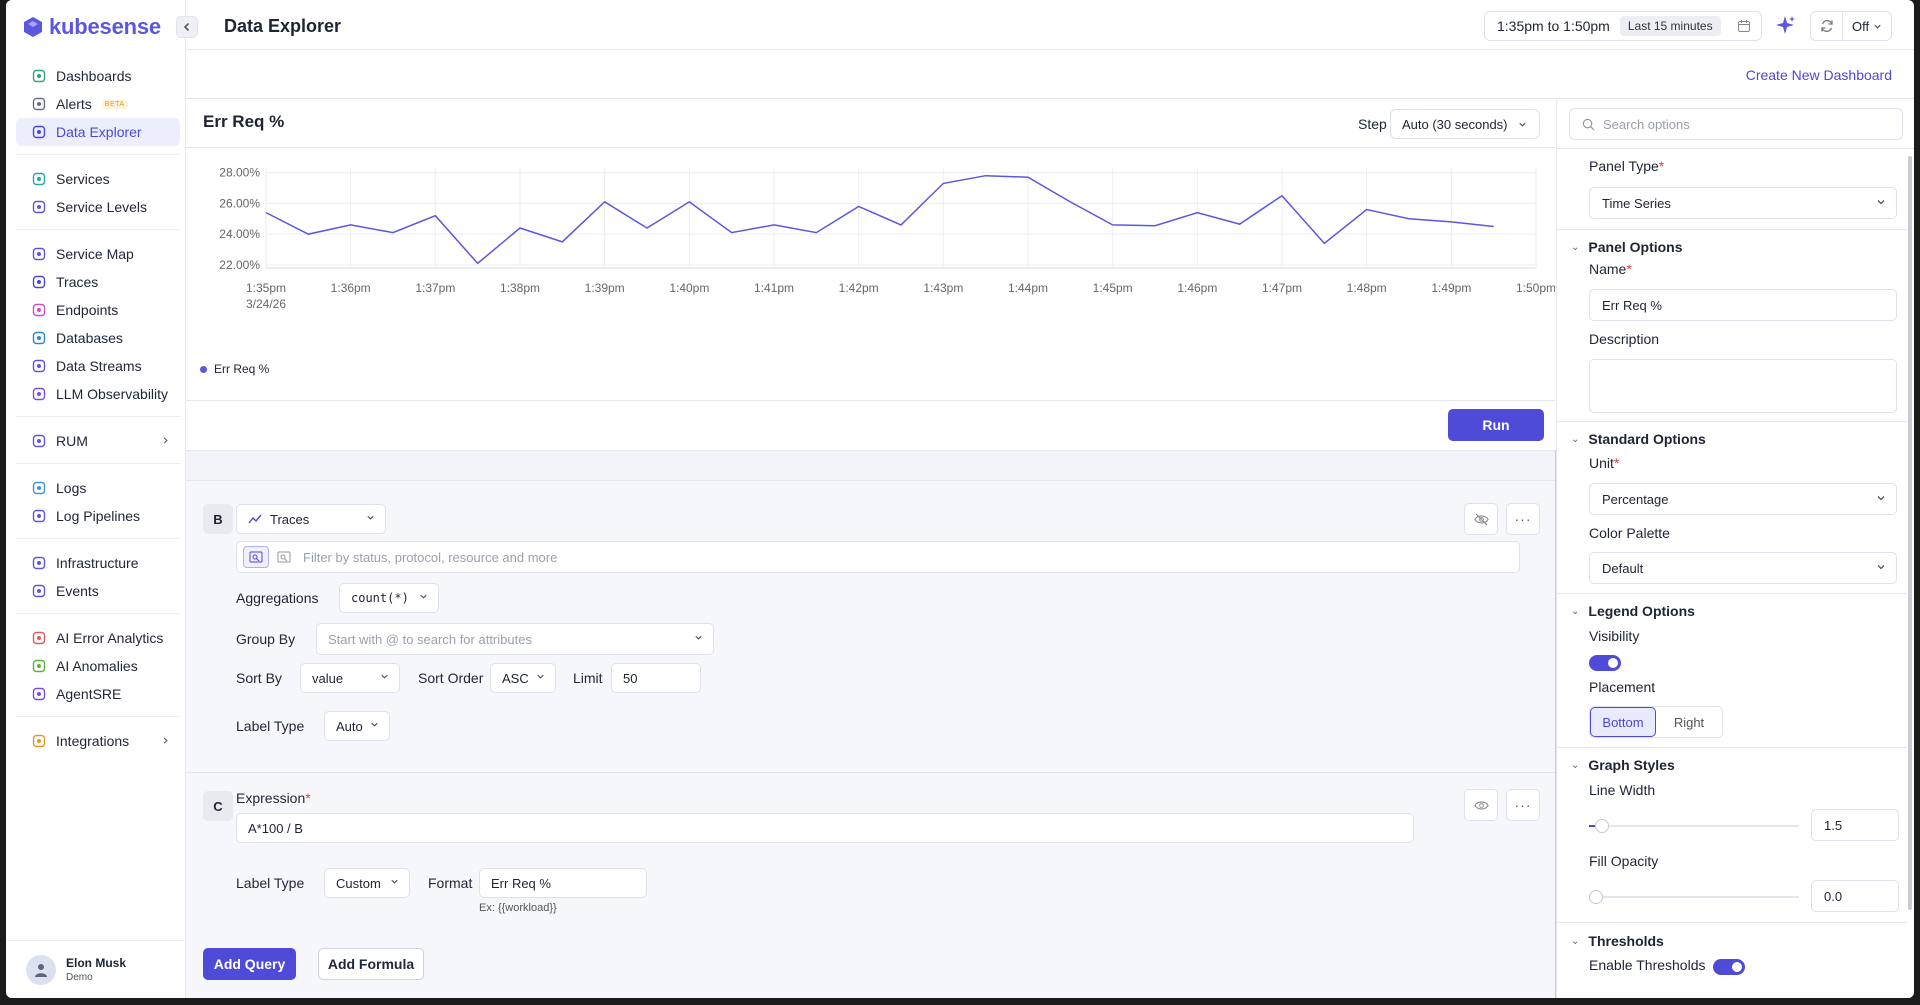  What do you see at coordinates (1602, 826) in the screenshot?
I see `line-width-slider-knob` at bounding box center [1602, 826].